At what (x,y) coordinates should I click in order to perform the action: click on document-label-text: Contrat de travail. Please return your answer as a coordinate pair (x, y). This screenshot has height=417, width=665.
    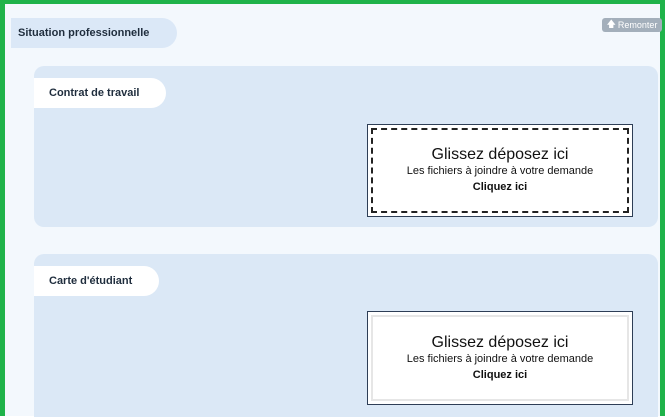
    Looking at the image, I should click on (94, 93).